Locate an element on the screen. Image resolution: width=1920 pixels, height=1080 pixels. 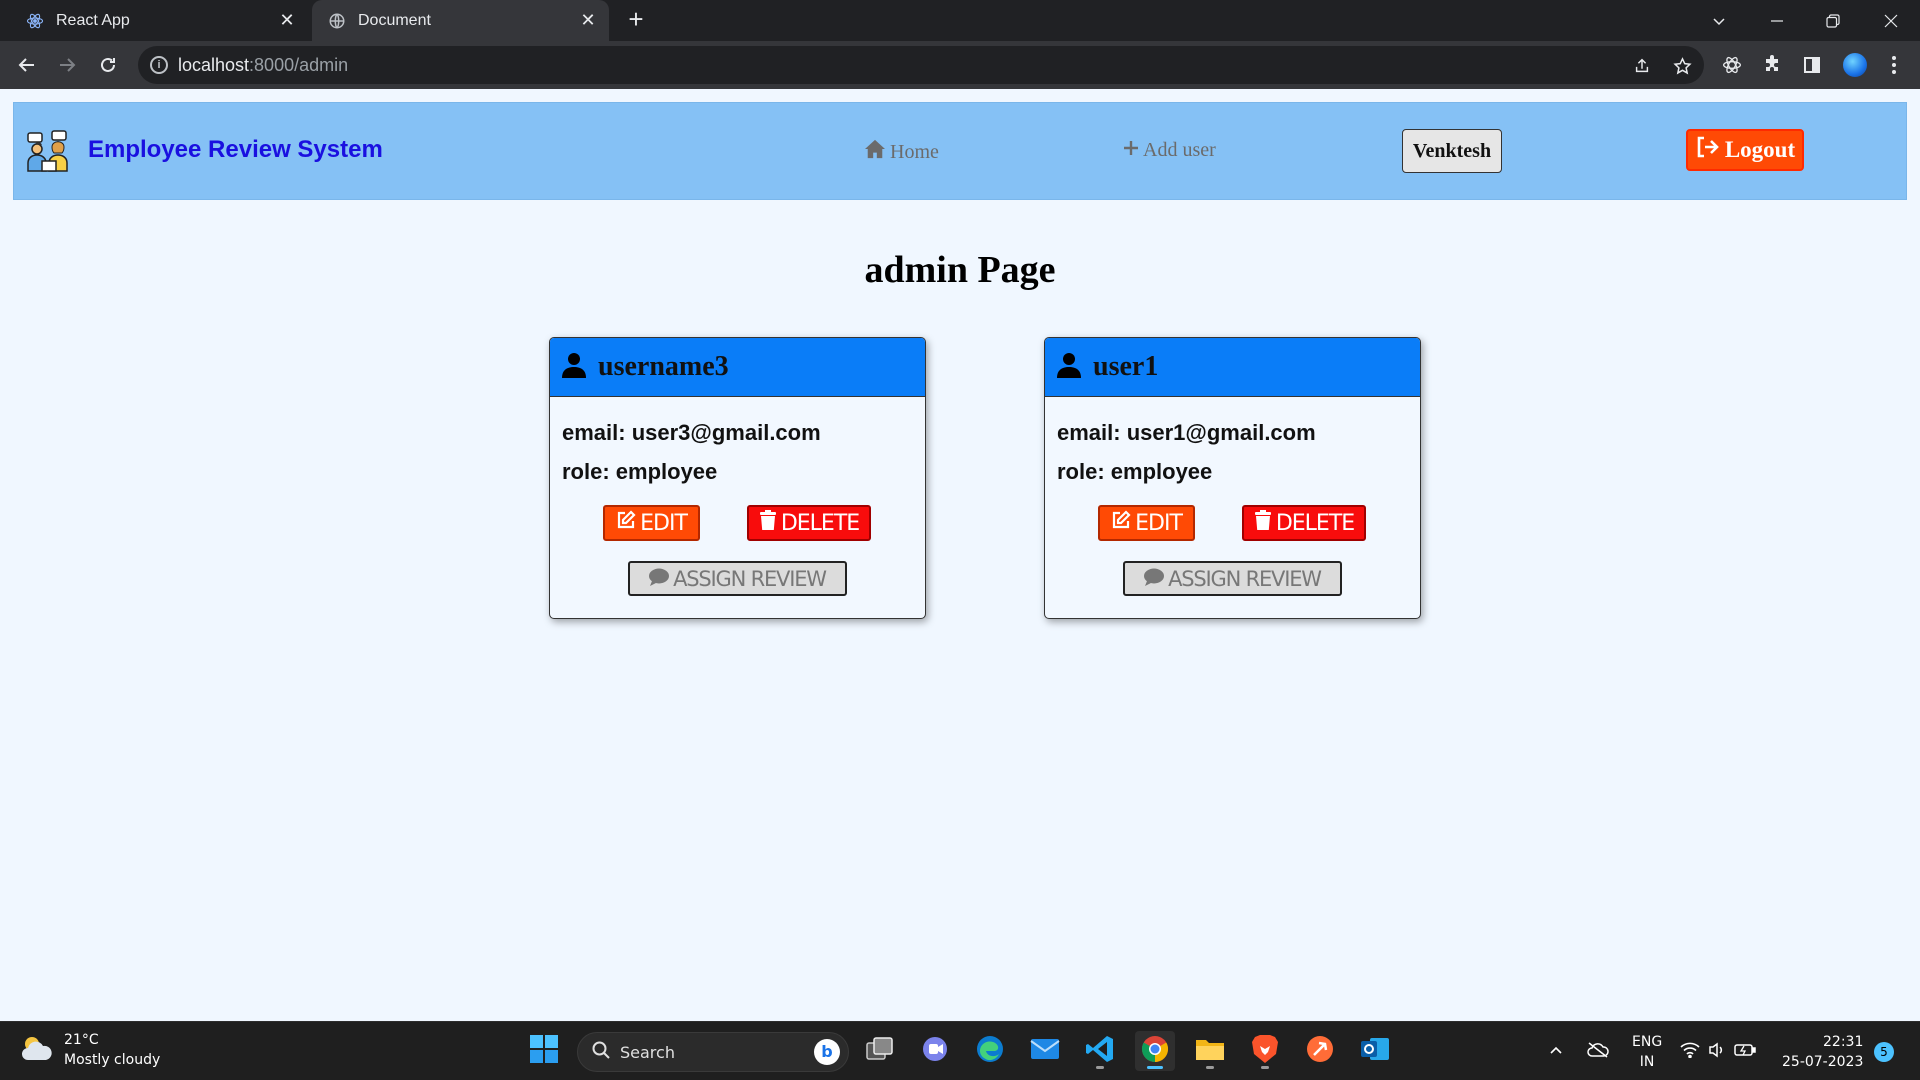
brave-button is located at coordinates (1265, 1051).